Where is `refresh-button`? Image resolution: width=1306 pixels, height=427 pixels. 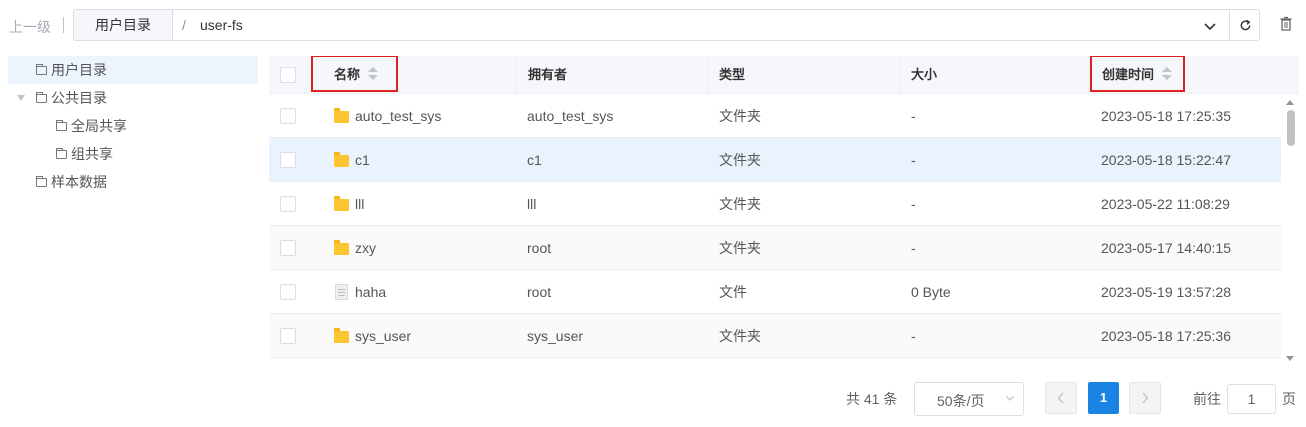
refresh-button is located at coordinates (1244, 25).